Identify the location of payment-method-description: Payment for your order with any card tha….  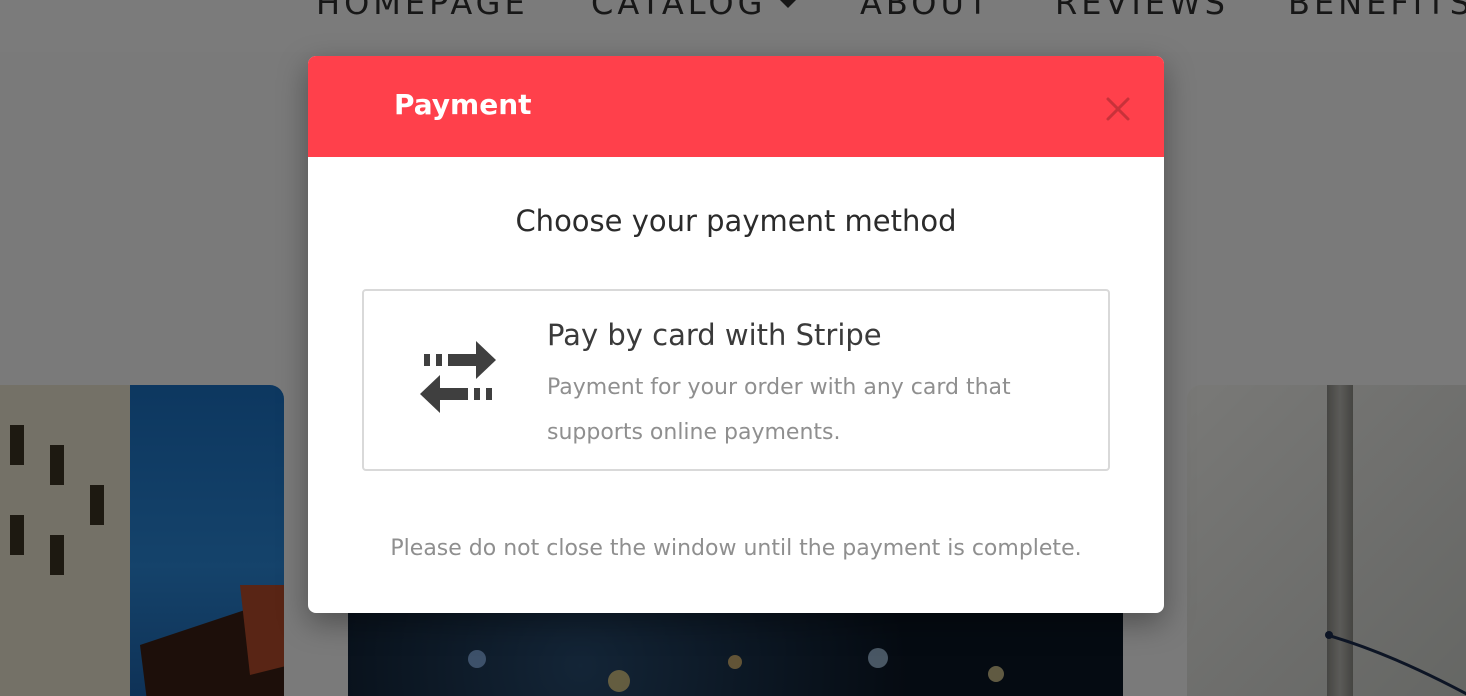
(779, 410).